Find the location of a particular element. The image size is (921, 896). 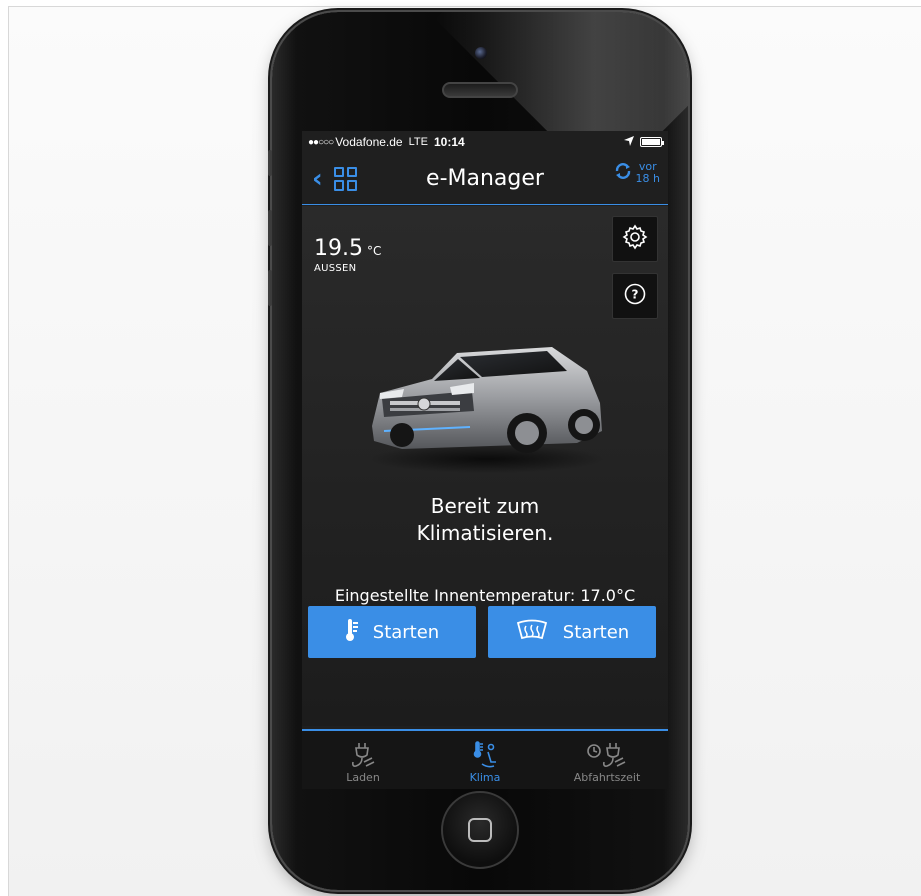

outside-temp-value: 19.5 is located at coordinates (338, 248).